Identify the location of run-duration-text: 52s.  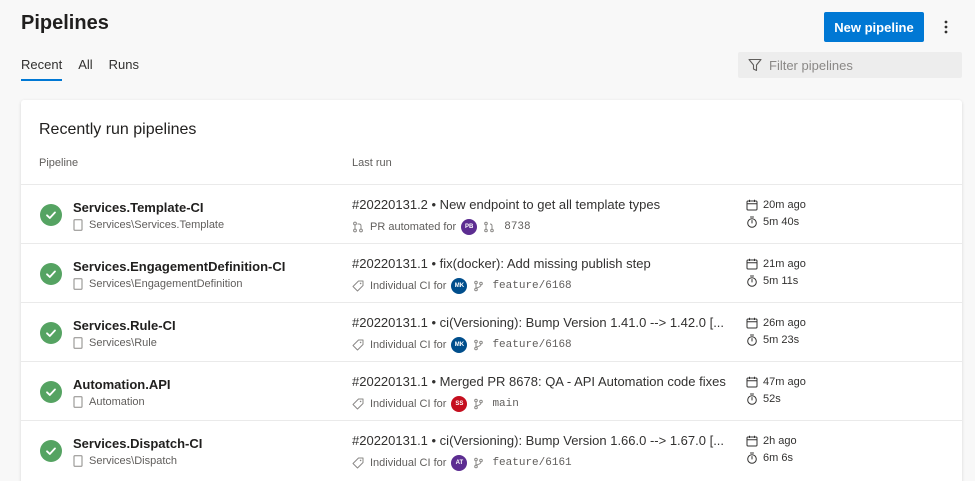
(772, 399).